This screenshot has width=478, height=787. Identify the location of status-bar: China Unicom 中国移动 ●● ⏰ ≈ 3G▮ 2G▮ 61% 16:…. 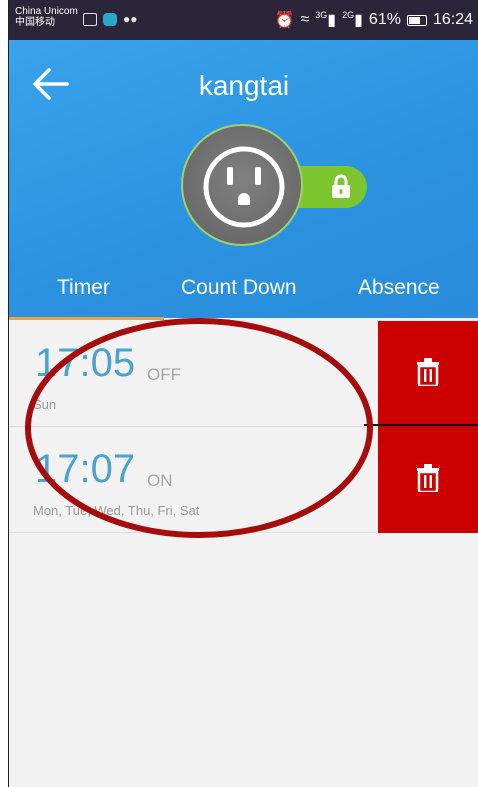
(243, 20).